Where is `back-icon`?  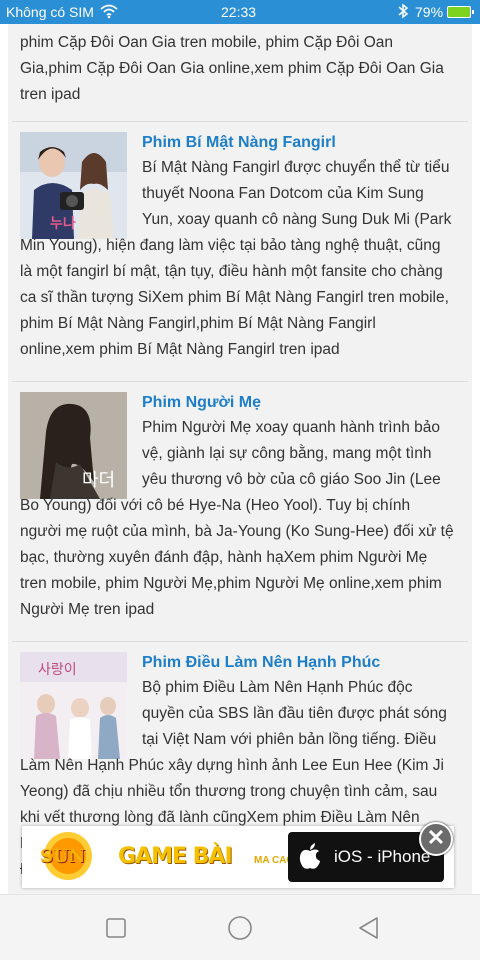 back-icon is located at coordinates (368, 928).